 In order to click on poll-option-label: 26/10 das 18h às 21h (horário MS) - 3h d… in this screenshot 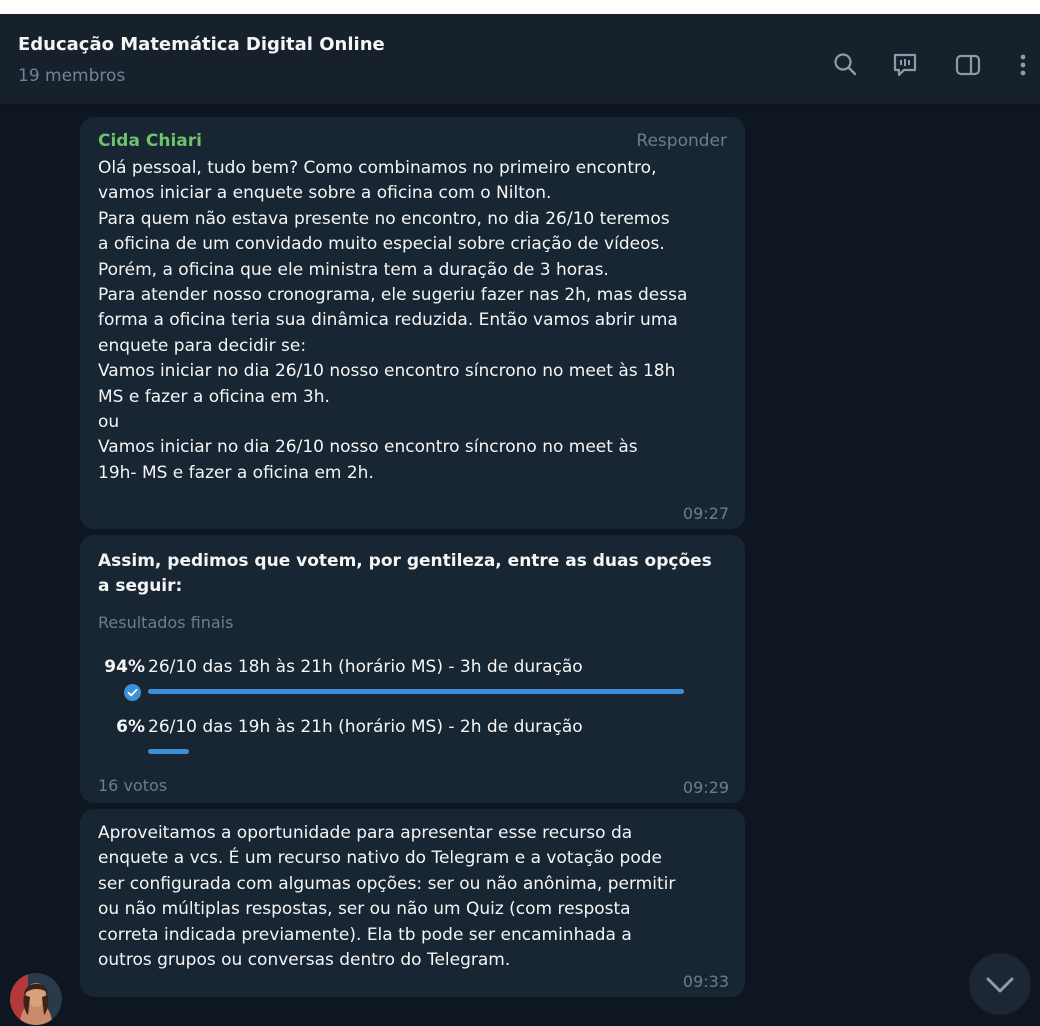, I will do `click(365, 667)`.